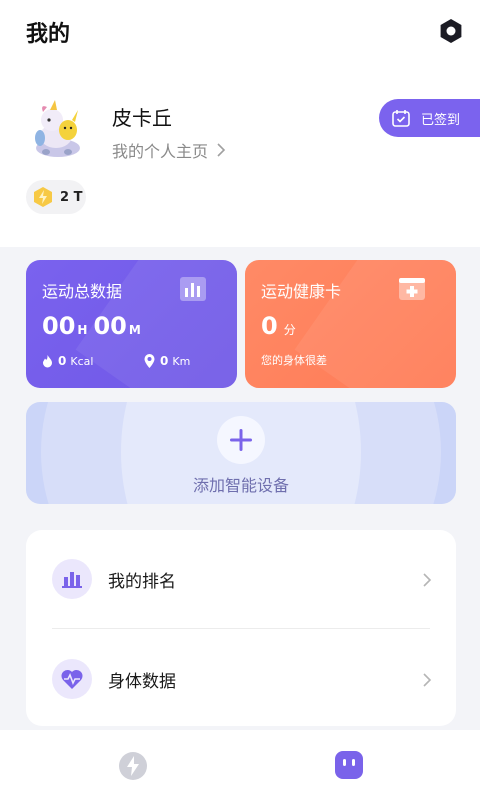 Image resolution: width=480 pixels, height=800 pixels. I want to click on calories-unit: Kcal, so click(82, 361).